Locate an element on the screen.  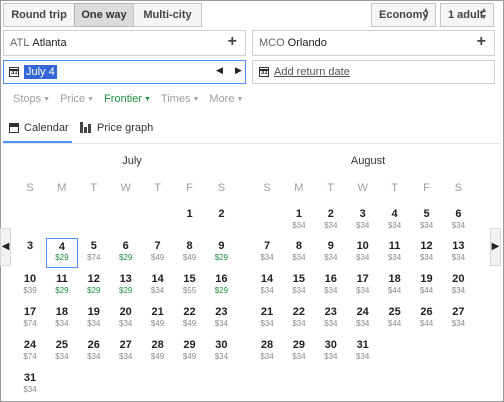
calendar-day: 6 $29 is located at coordinates (126, 255).